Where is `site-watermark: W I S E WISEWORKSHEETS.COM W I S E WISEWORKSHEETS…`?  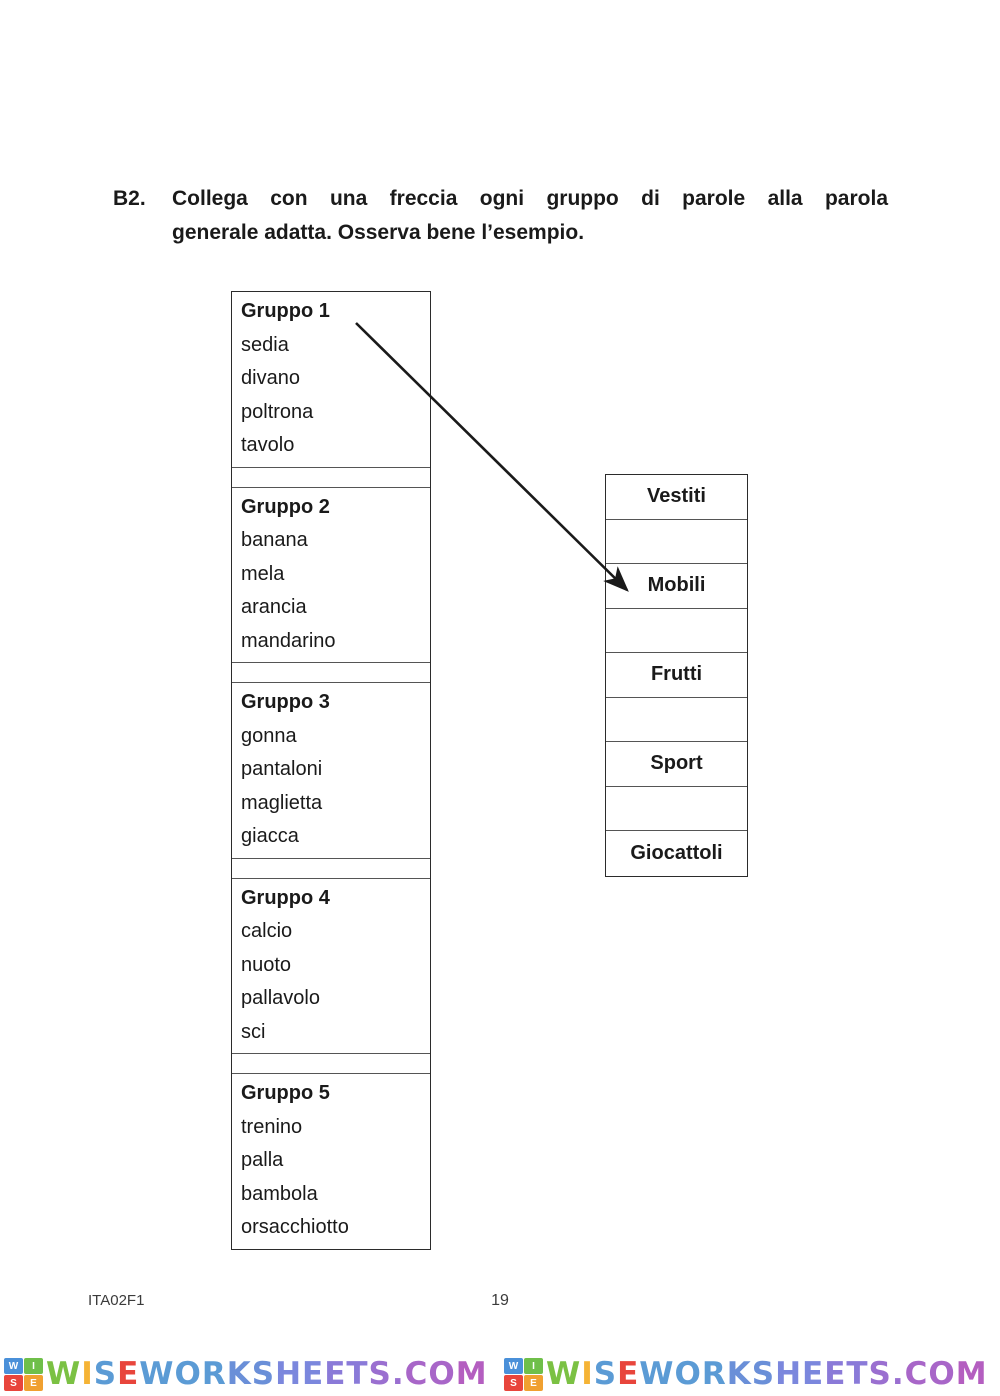
site-watermark: W I S E WISEWORKSHEETS.COM W I S E WISEWORKSHEETS… is located at coordinates (500, 1374).